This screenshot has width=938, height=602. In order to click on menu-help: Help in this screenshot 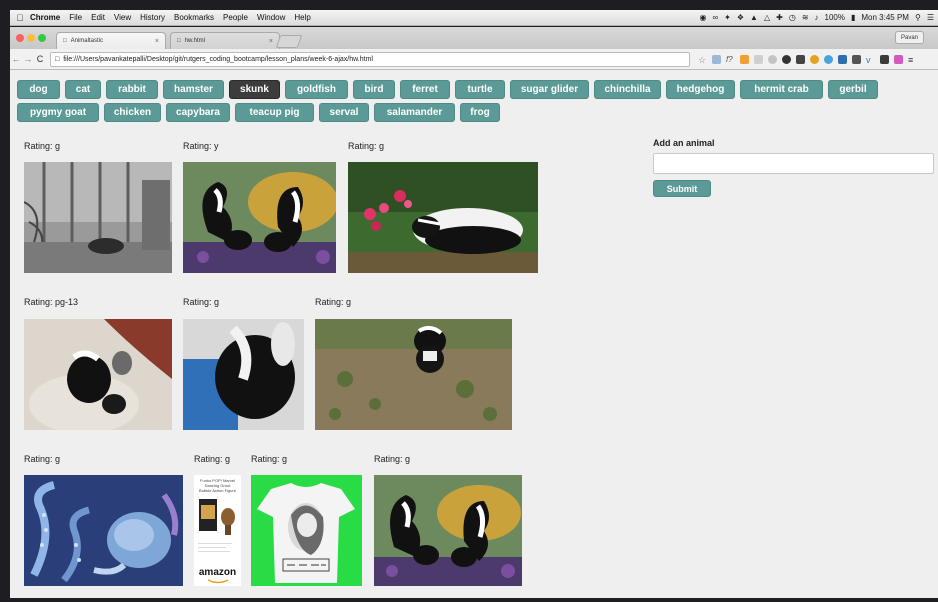, I will do `click(302, 17)`.